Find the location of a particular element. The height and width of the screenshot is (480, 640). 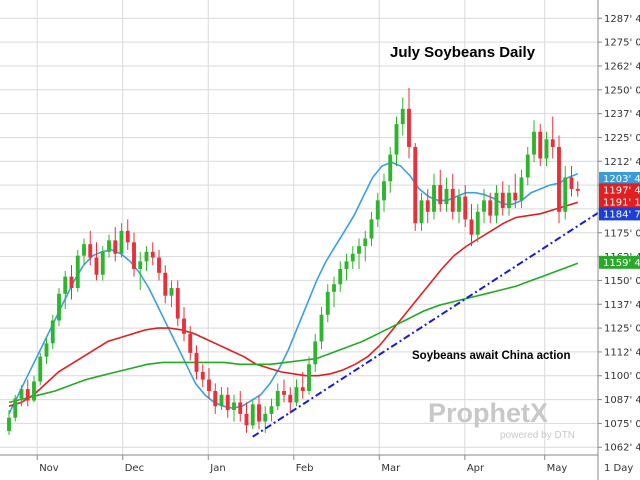

y-tick-label: 1175' 0 is located at coordinates (622, 233).